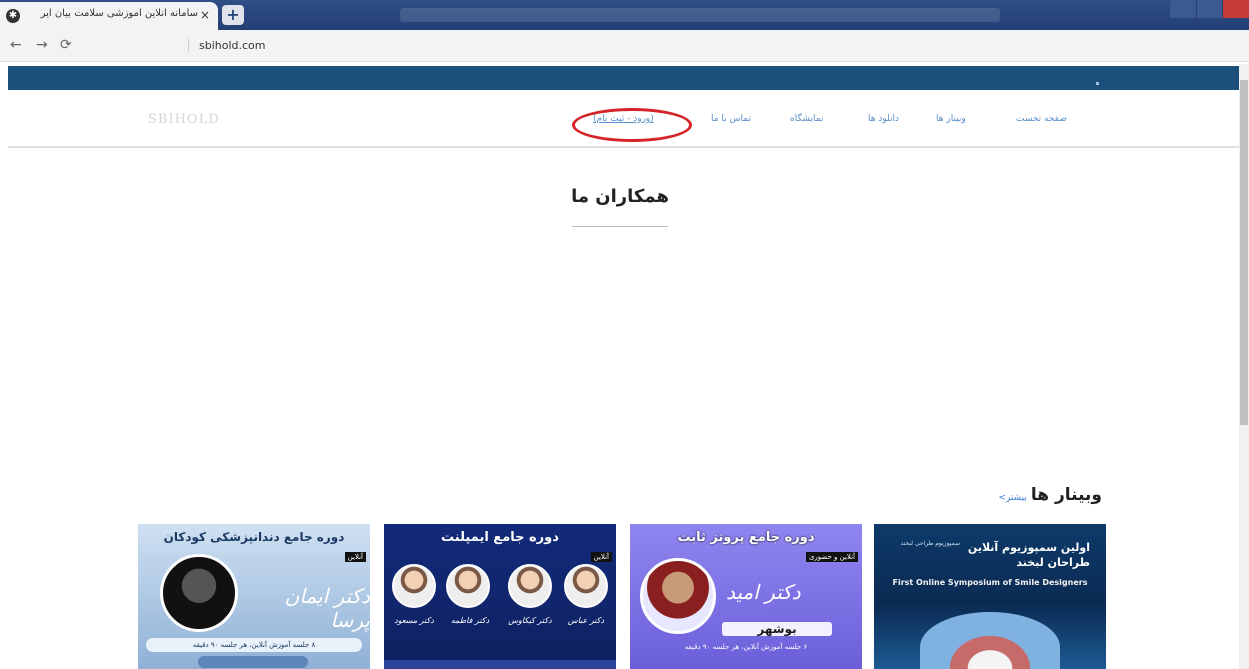 The image size is (1249, 669). Describe the element at coordinates (1028, 555) in the screenshot. I see `card-title: اولین سمپوزیوم آنلاین طراحان لبخند` at that location.